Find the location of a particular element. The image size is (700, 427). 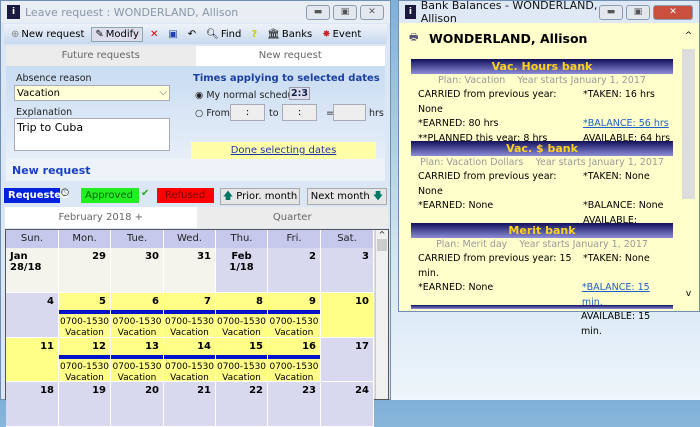

day-number: 15 is located at coordinates (256, 346).